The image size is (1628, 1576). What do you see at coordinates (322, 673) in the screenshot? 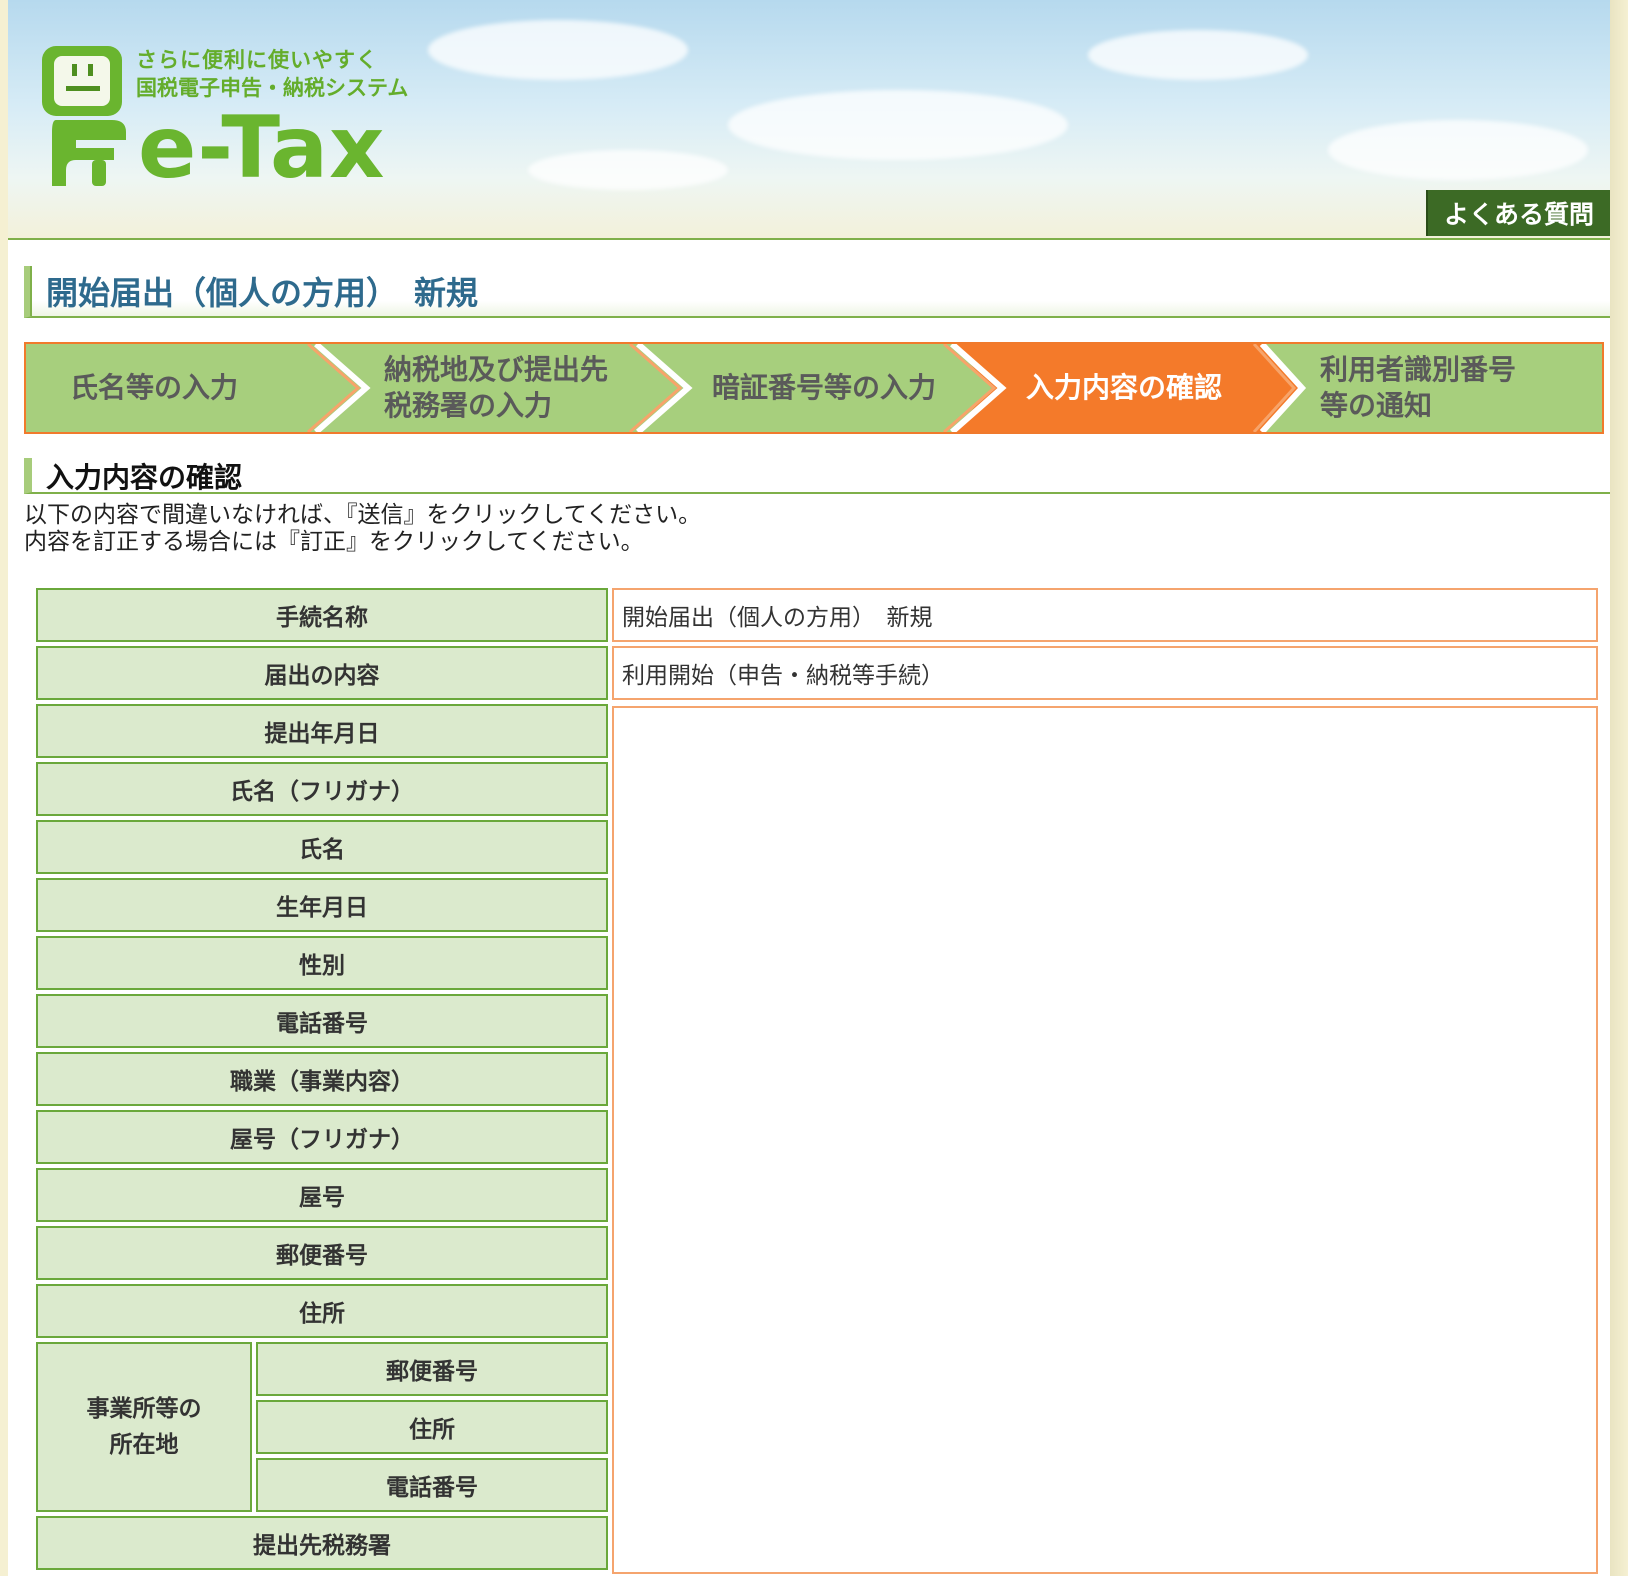
I see `label-notification-content: 届出の内容` at bounding box center [322, 673].